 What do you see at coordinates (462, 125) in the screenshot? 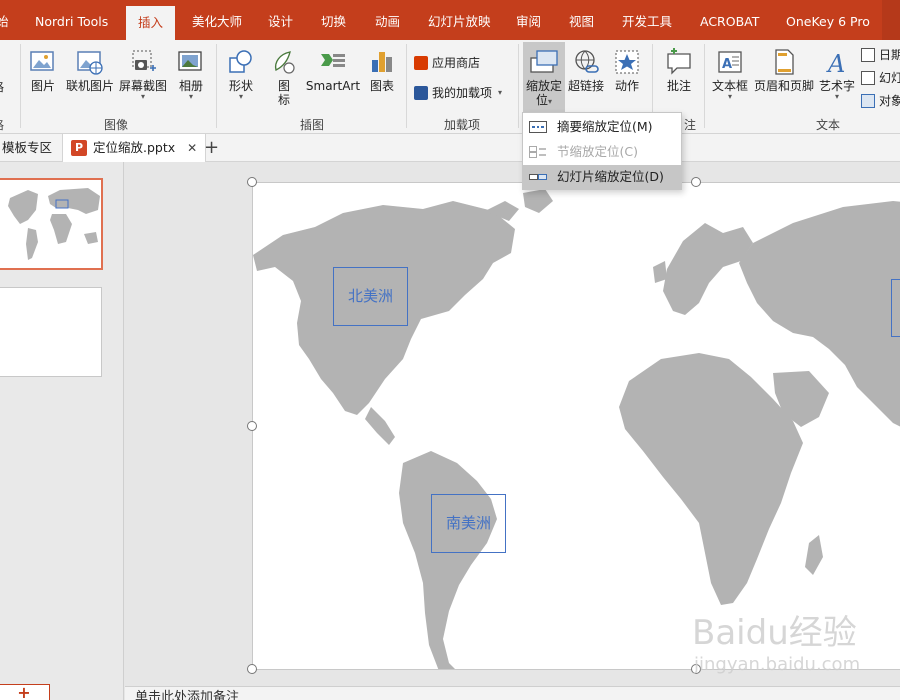
I see `addins-group-label: 加载项` at bounding box center [462, 125].